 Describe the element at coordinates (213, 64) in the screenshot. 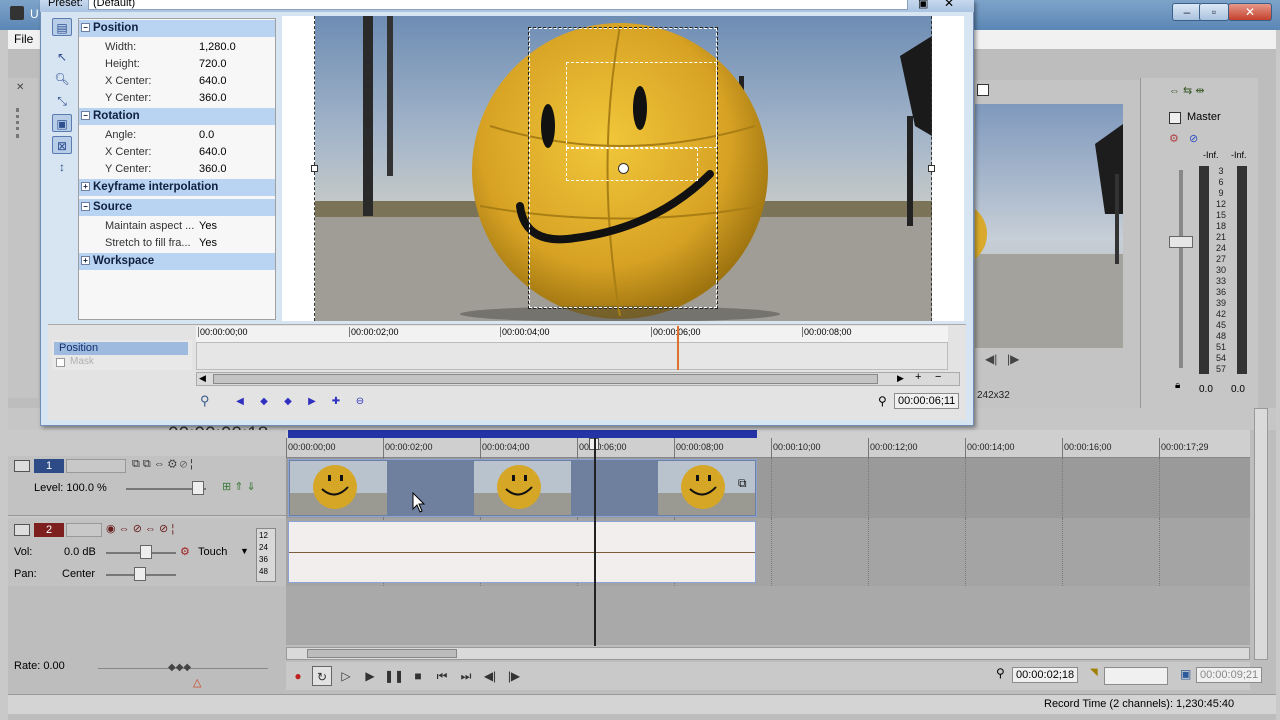

I see `property-value: 720.0` at that location.